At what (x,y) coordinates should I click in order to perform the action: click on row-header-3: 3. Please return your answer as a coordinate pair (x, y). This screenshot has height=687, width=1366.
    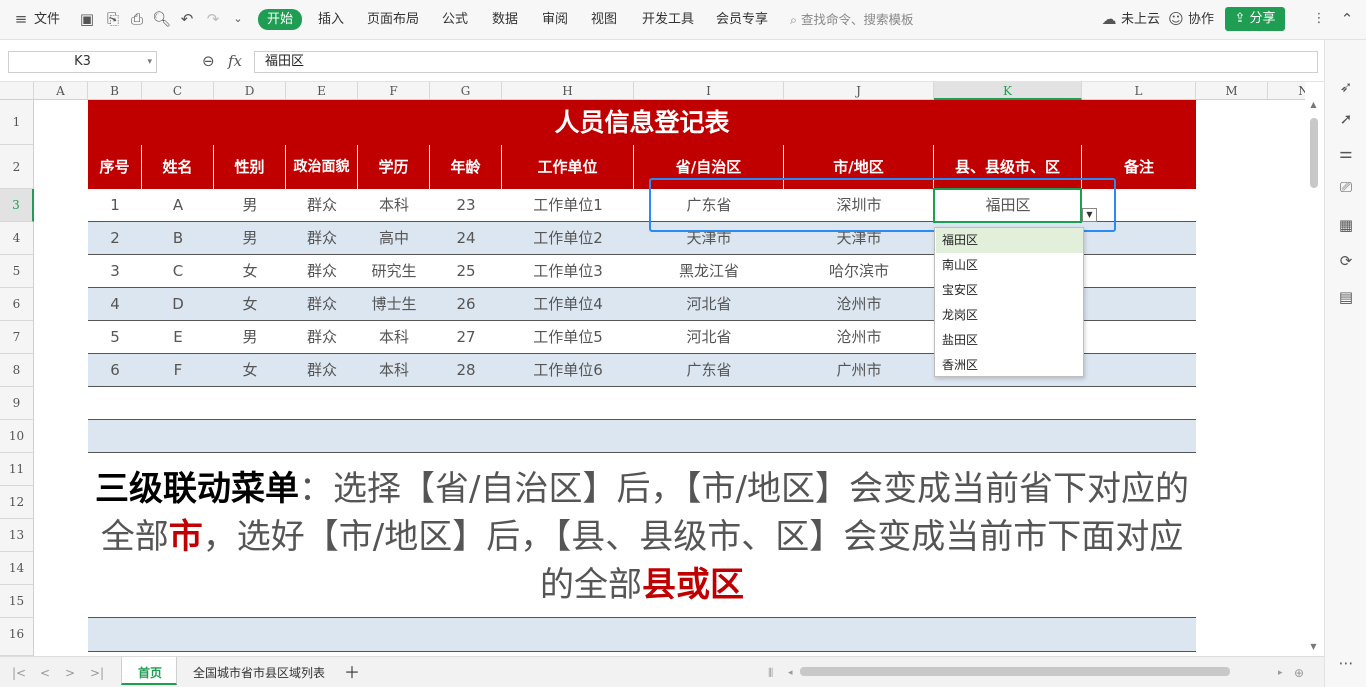
    Looking at the image, I should click on (17, 205).